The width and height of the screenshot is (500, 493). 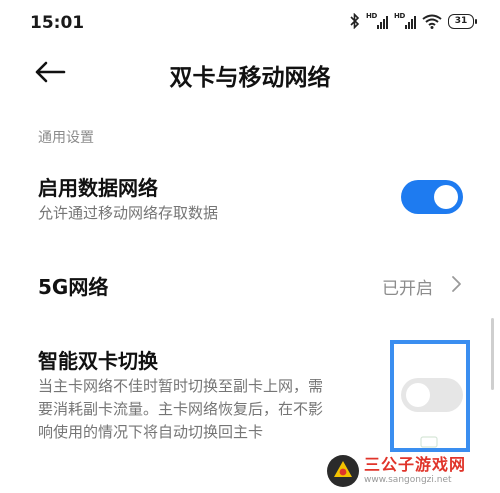 What do you see at coordinates (408, 480) in the screenshot?
I see `watermark-url: www.sangongzi.net` at bounding box center [408, 480].